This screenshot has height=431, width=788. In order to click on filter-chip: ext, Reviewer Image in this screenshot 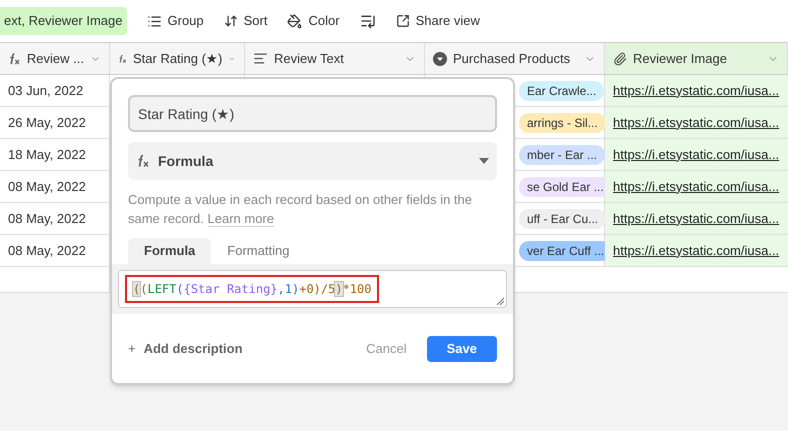, I will do `click(63, 21)`.